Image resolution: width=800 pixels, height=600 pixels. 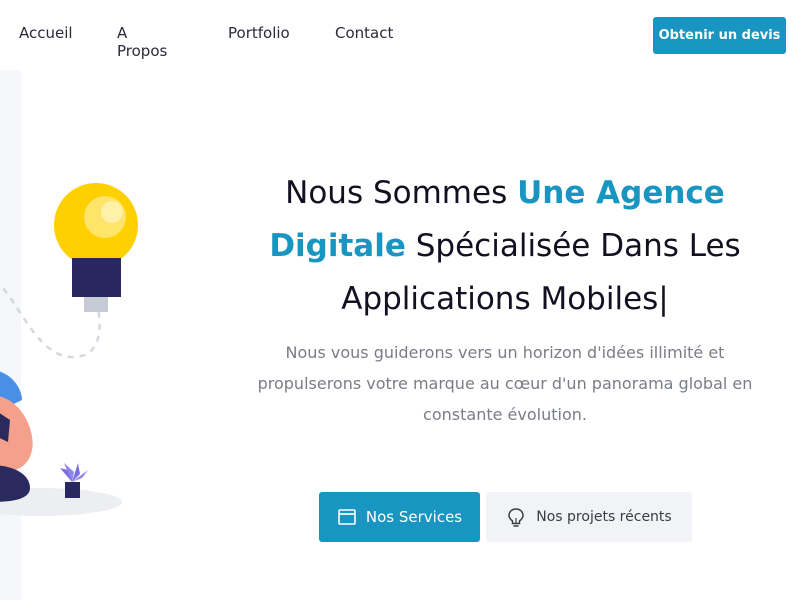 I want to click on our-services-button: Nos Services, so click(x=399, y=517).